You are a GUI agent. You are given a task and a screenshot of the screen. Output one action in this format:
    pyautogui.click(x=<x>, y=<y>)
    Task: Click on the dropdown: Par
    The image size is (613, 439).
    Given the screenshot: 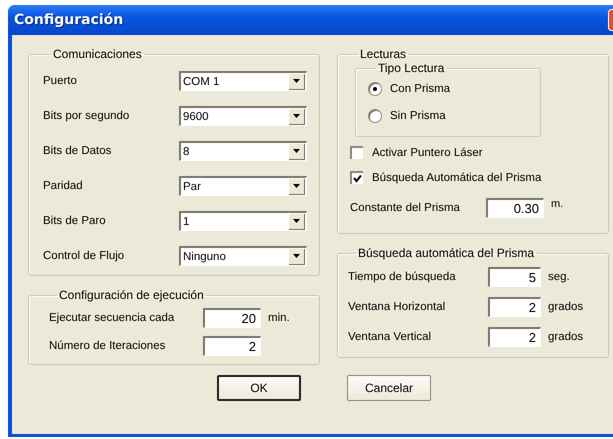 What is the action you would take?
    pyautogui.click(x=243, y=186)
    